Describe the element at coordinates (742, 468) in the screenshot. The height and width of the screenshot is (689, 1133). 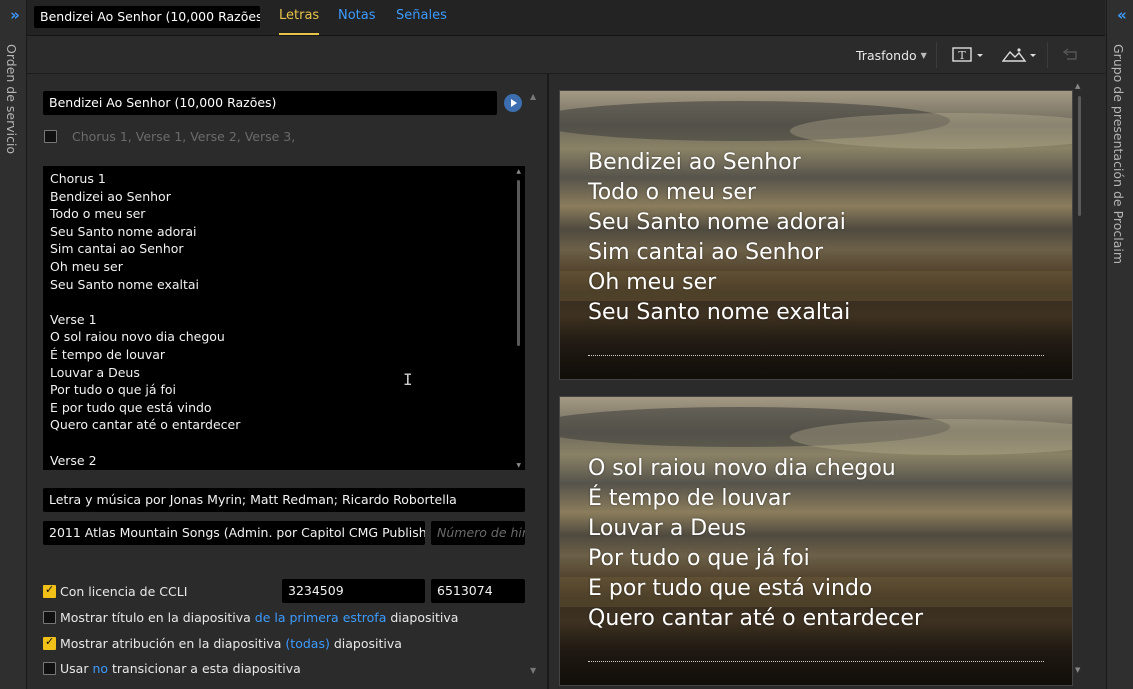
I see `slide-line: O sol raiou novo dia chegou` at that location.